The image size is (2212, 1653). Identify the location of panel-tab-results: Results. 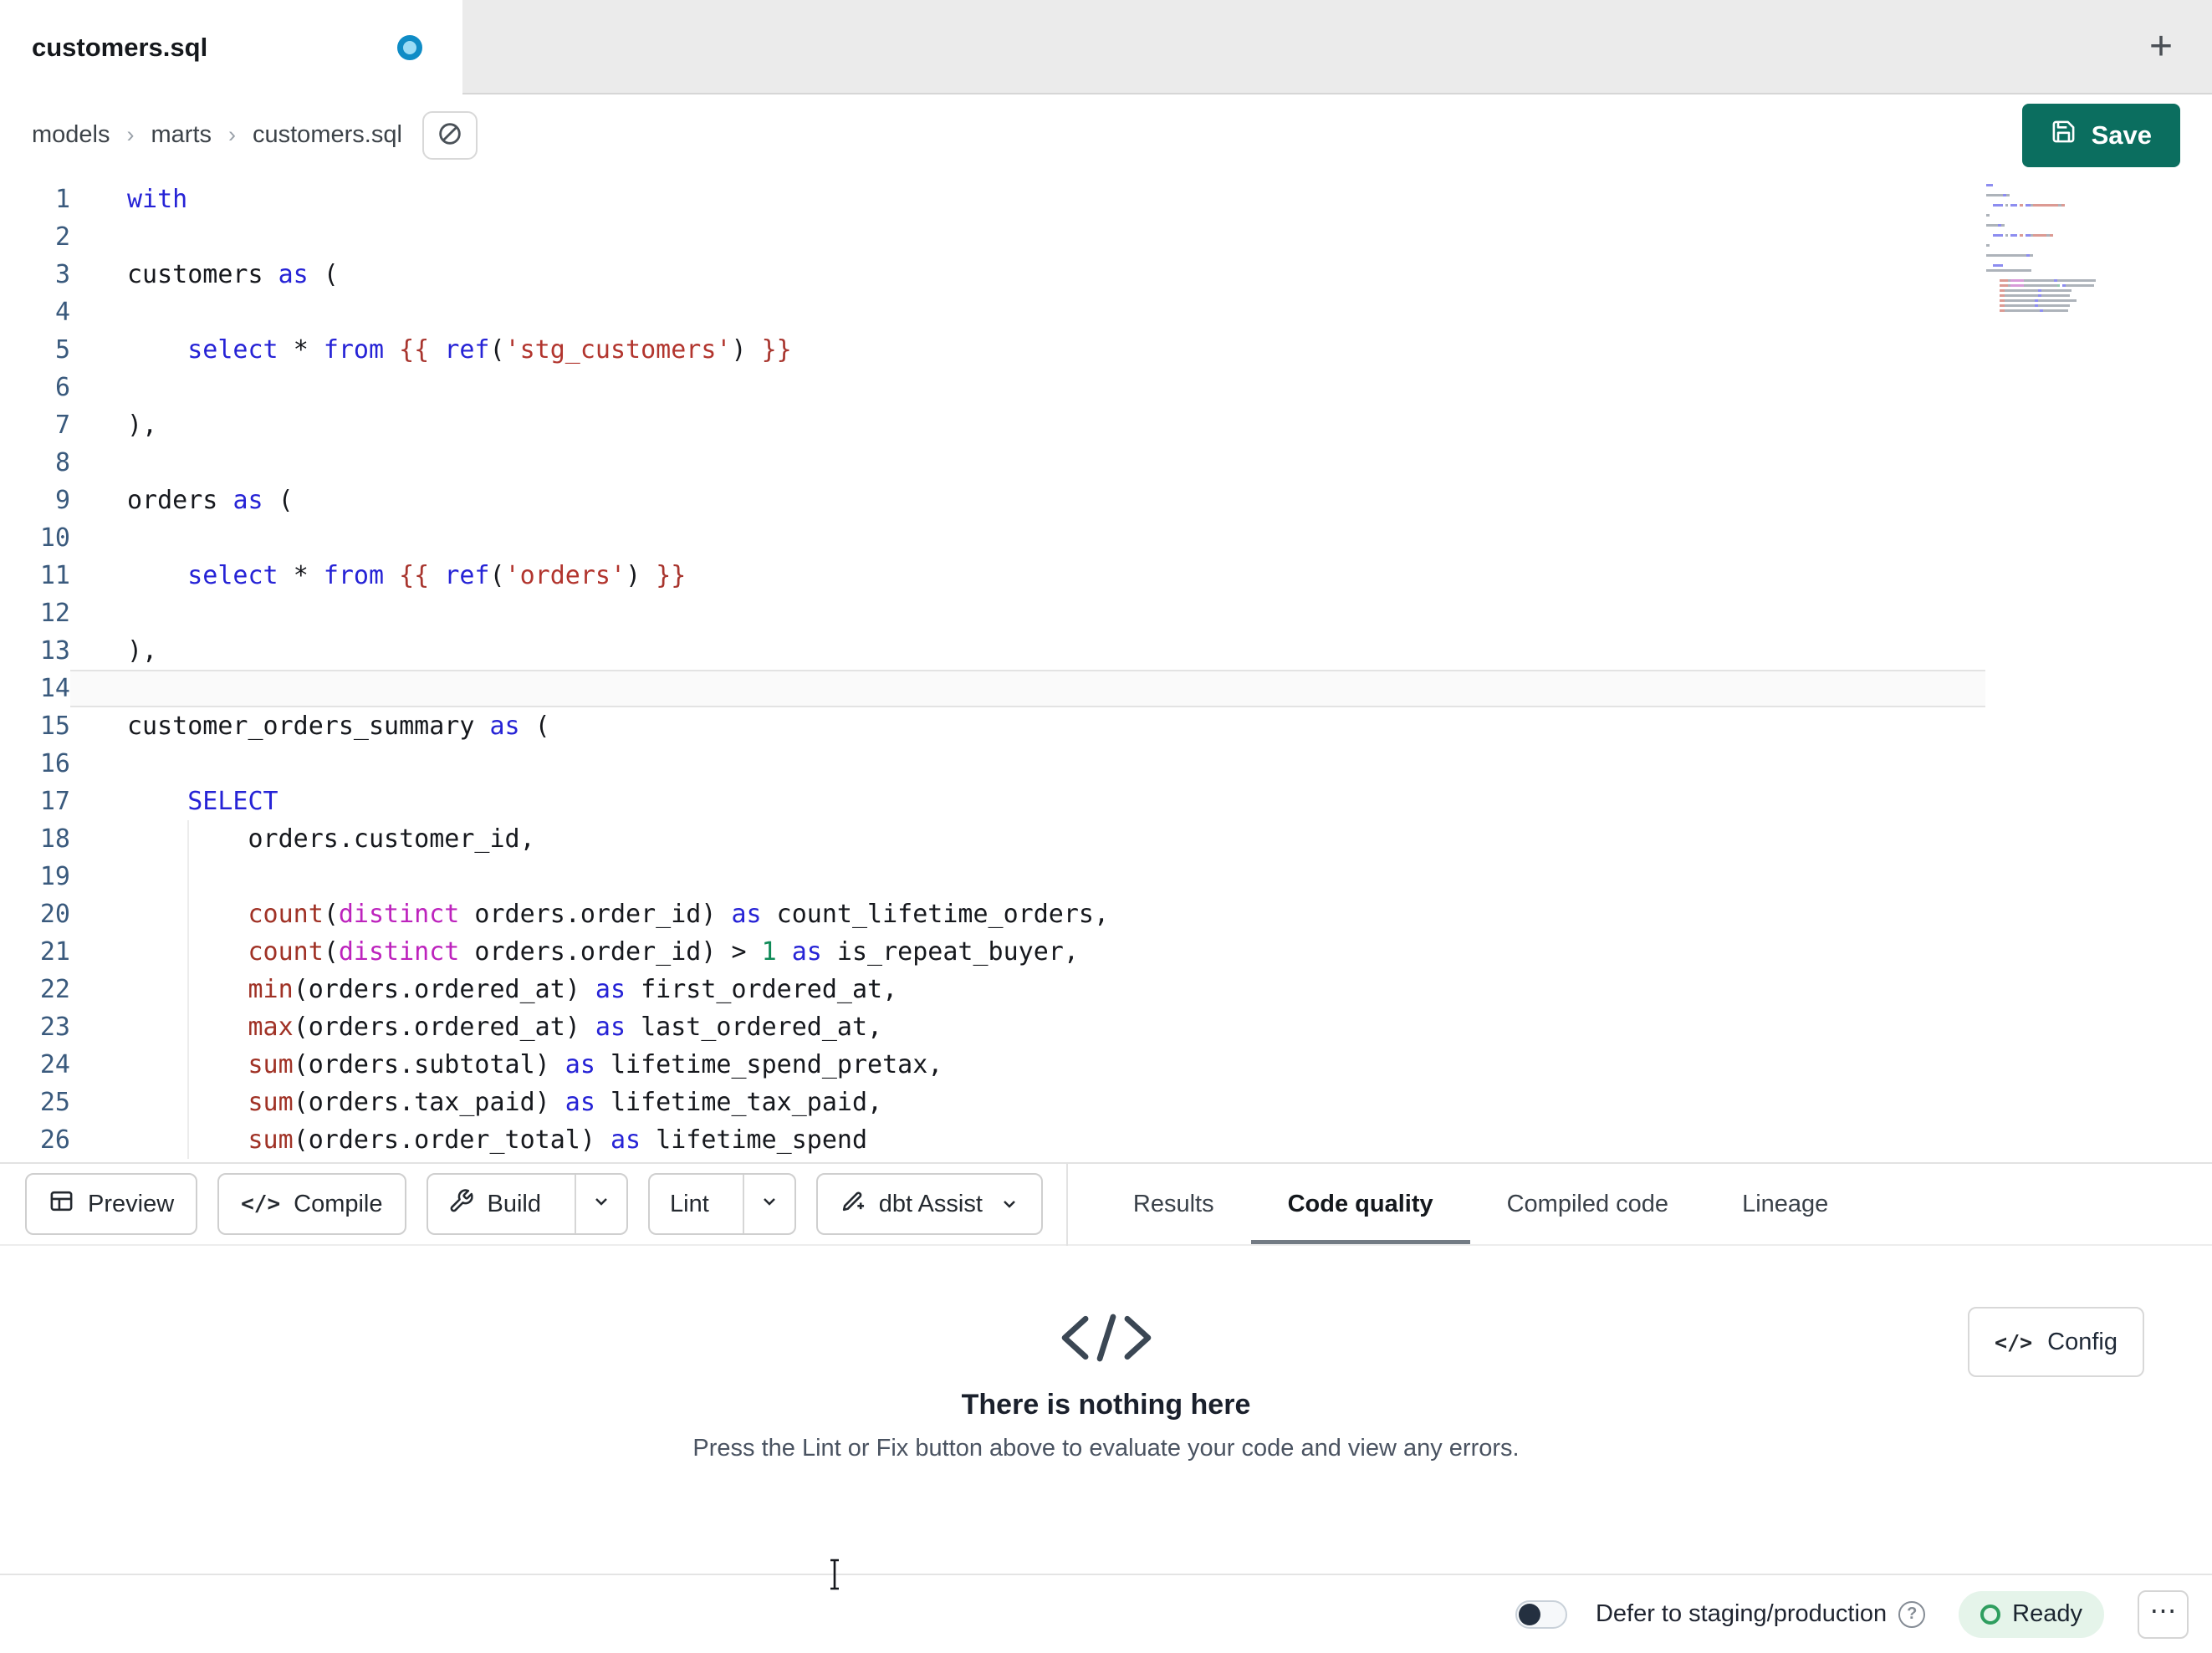
(1173, 1204).